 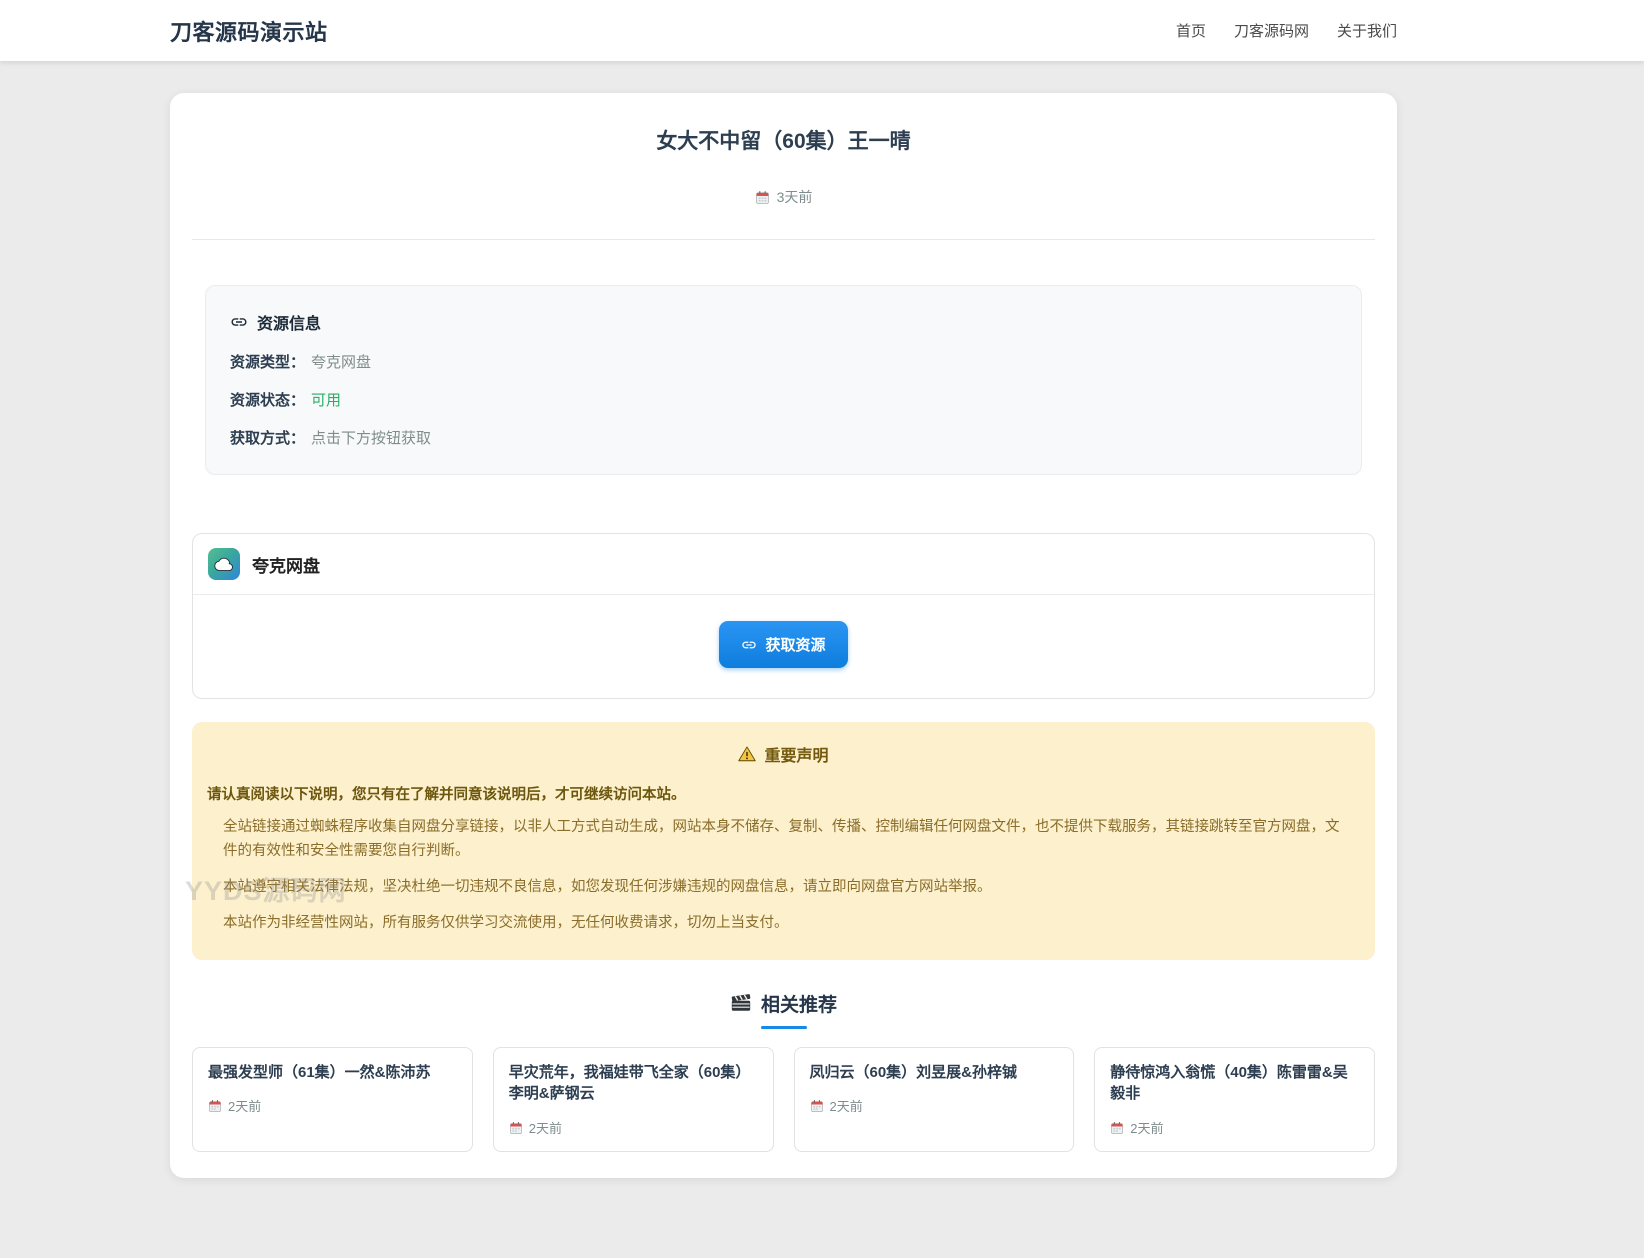 I want to click on main-nav: 首页 刀客源码网 关于我们, so click(x=1286, y=30).